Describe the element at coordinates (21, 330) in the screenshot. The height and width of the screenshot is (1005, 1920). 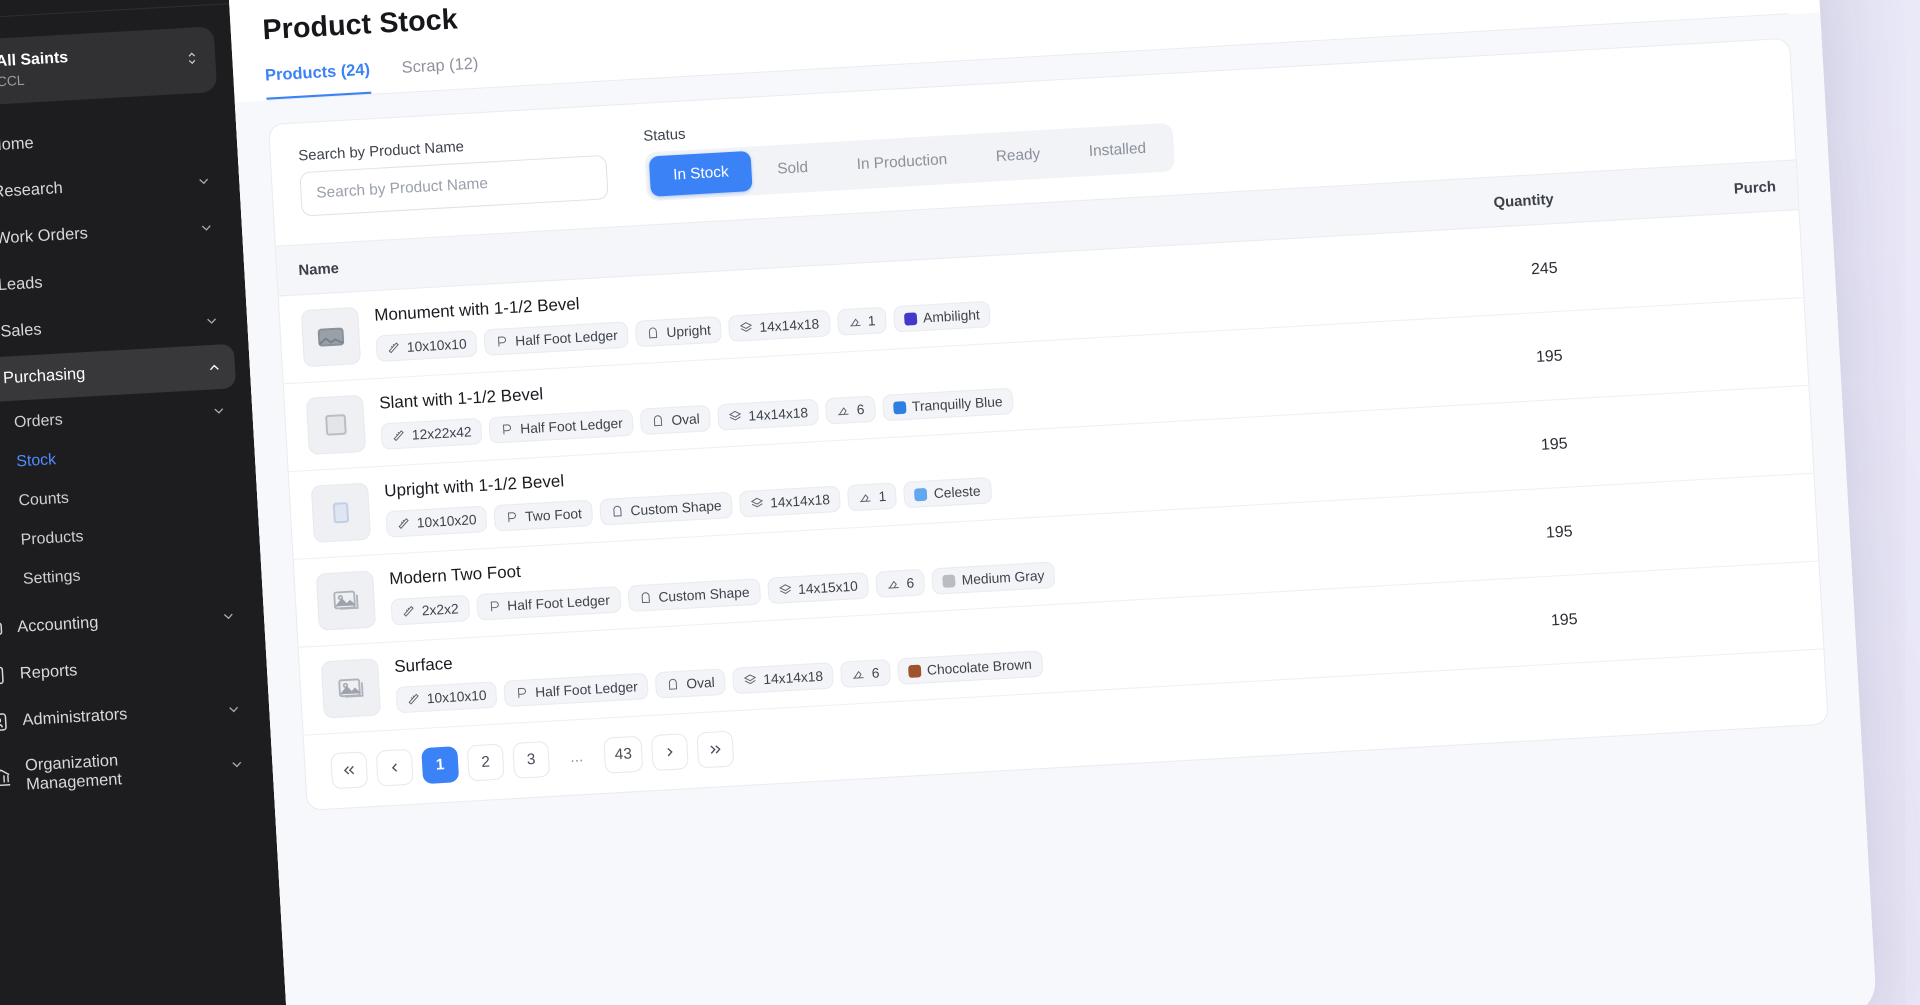
I see `sidebar-item-label: Sales` at that location.